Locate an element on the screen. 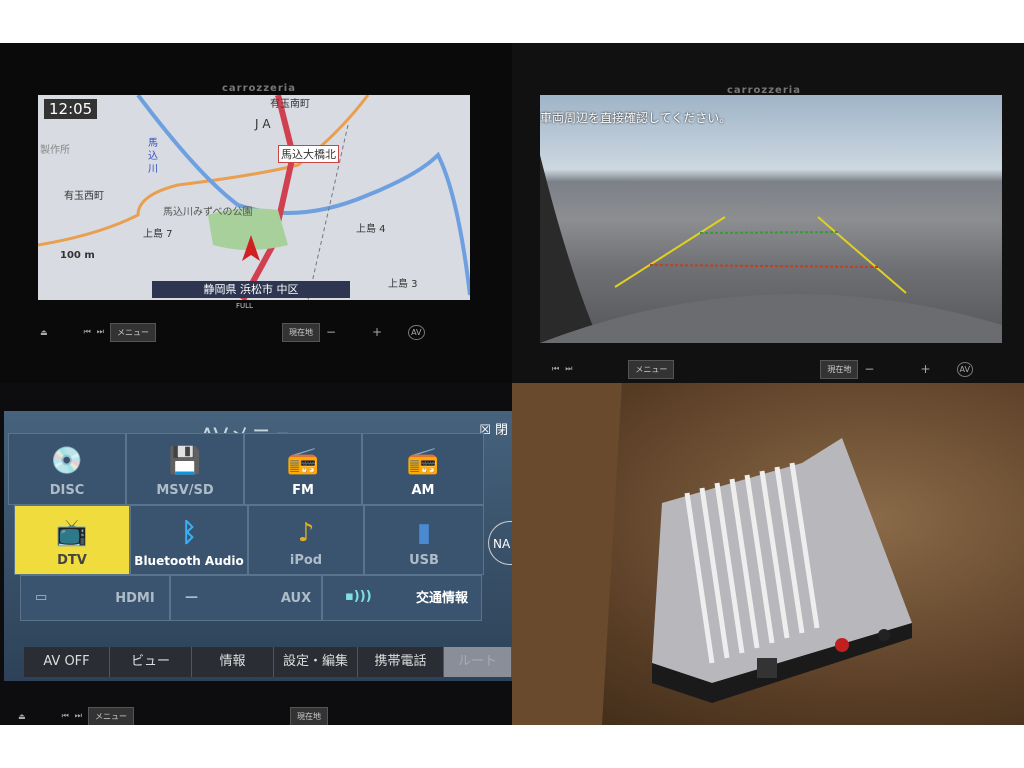  source-label: MSV/SD is located at coordinates (185, 490).